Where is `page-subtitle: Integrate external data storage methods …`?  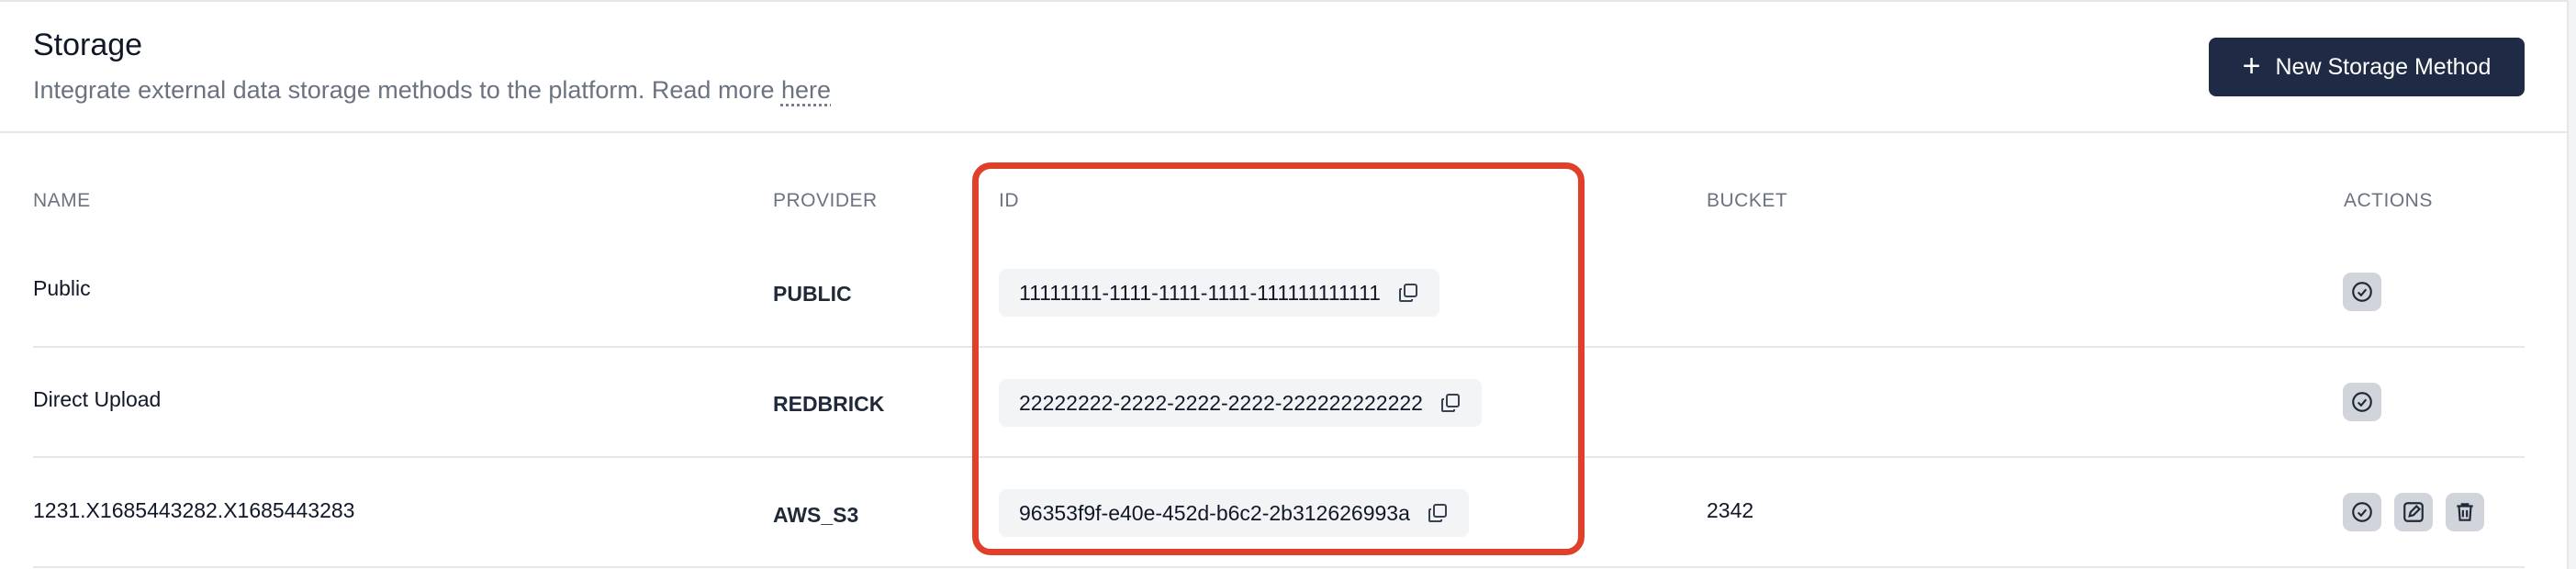
page-subtitle: Integrate external data storage methods … is located at coordinates (432, 90).